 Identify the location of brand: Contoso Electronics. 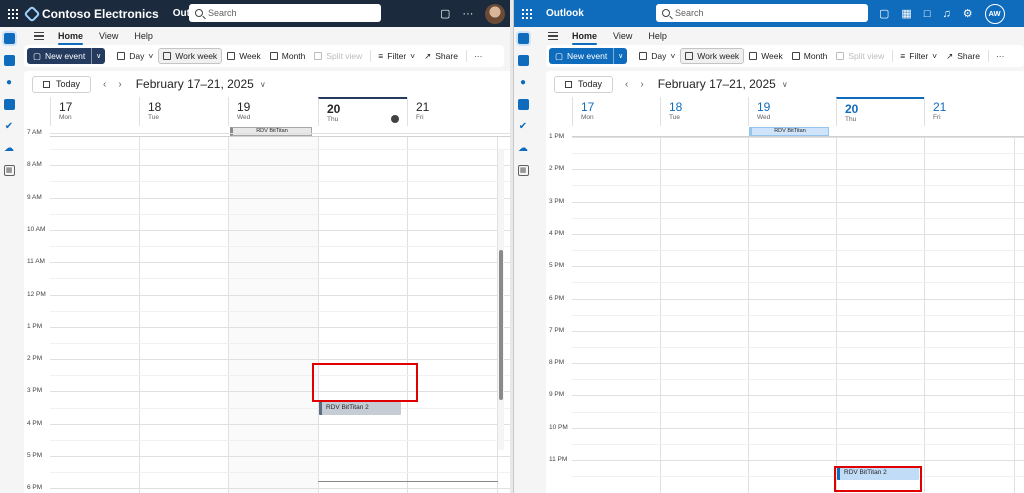
(91, 13).